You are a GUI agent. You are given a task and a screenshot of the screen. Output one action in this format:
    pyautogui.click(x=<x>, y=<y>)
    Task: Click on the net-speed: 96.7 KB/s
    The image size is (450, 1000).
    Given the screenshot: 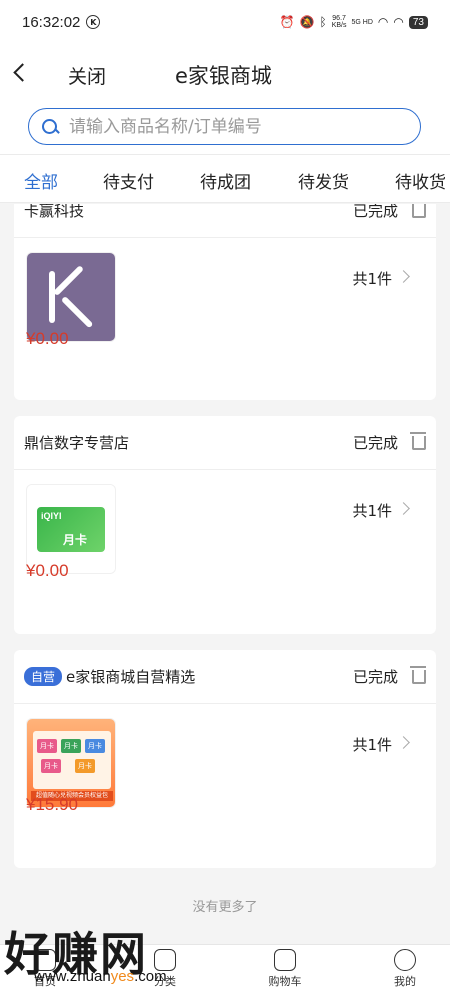 What is the action you would take?
    pyautogui.click(x=339, y=22)
    